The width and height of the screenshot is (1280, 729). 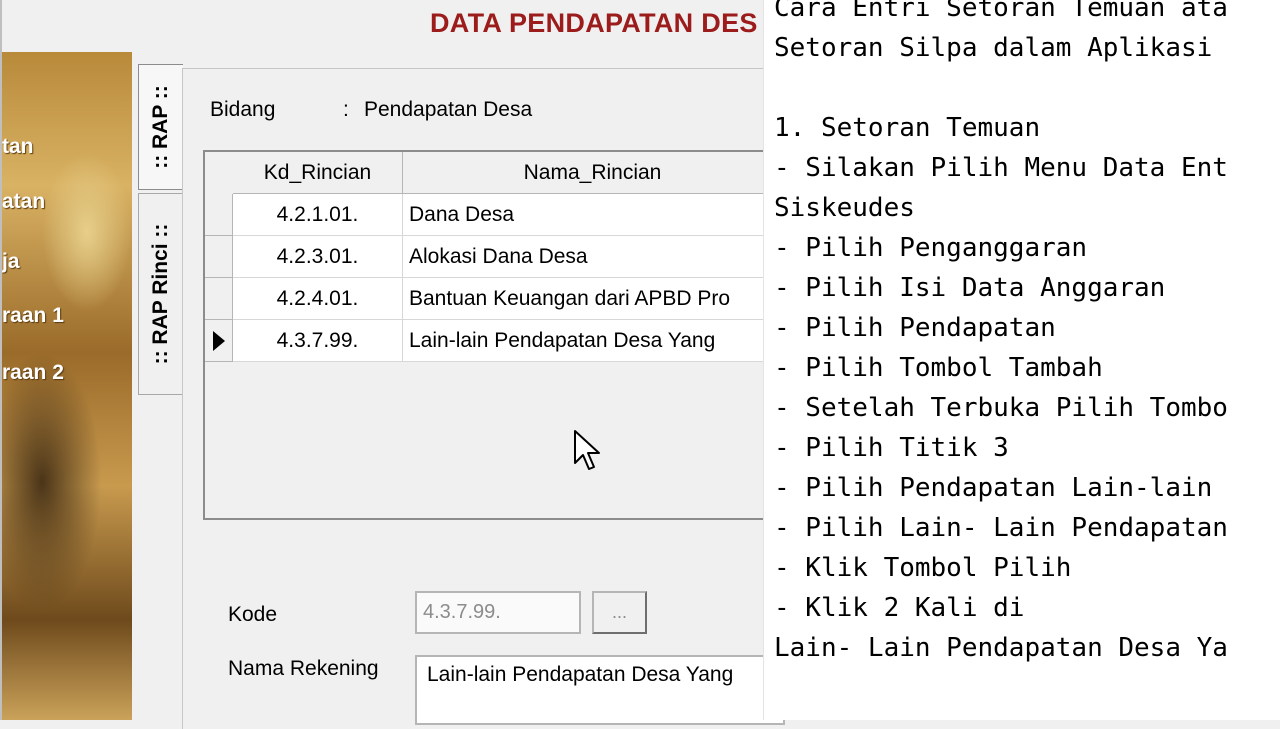 I want to click on side-menu-item: ja, so click(x=11, y=262).